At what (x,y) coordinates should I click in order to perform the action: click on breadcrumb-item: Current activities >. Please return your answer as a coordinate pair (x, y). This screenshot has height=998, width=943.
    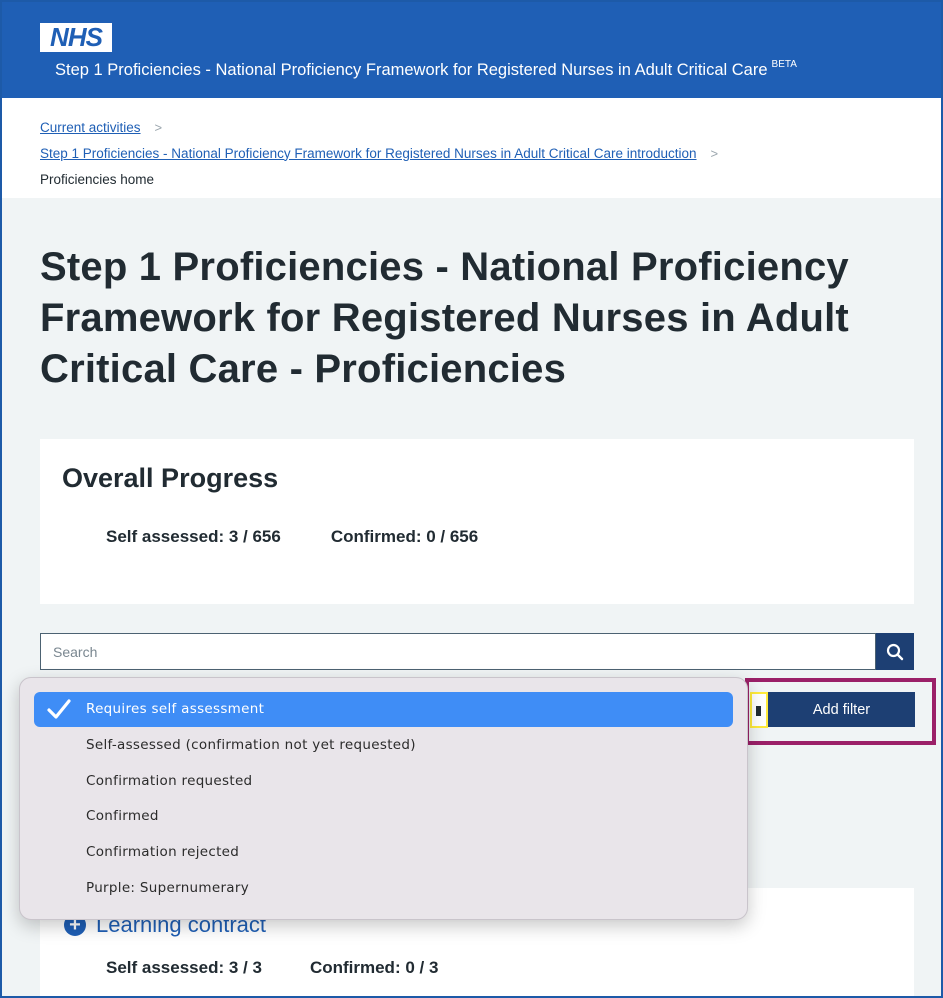
    Looking at the image, I should click on (490, 127).